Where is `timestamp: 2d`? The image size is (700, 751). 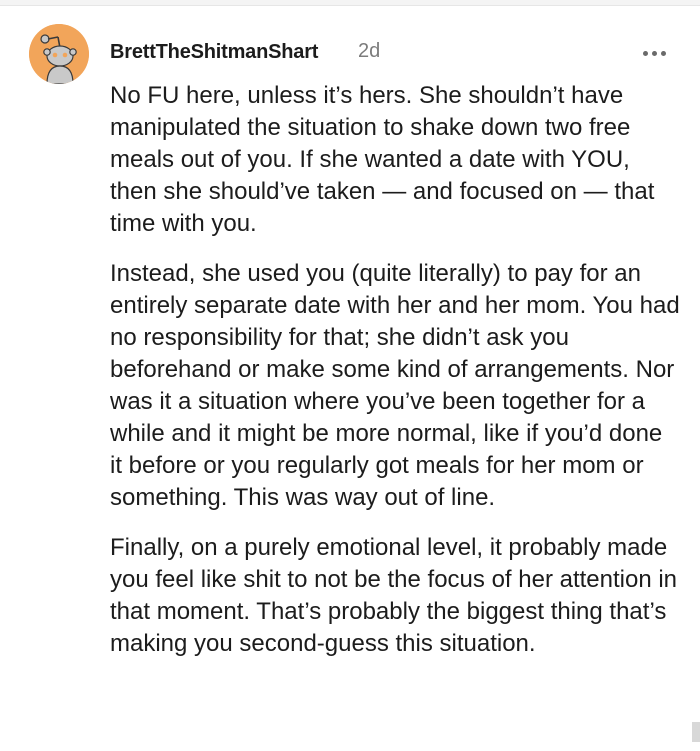 timestamp: 2d is located at coordinates (369, 51).